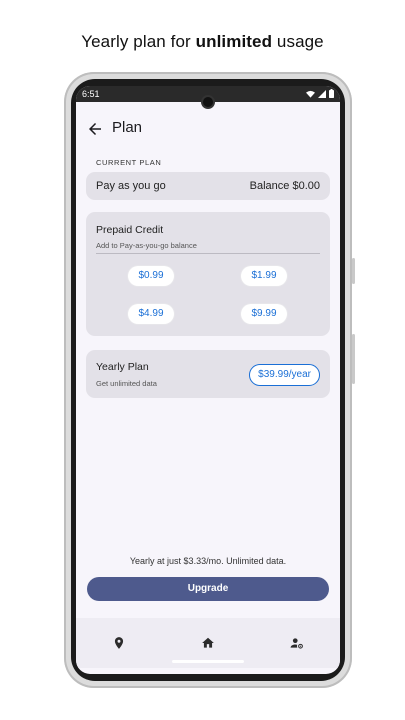 The image size is (405, 720). I want to click on status-icons, so click(320, 93).